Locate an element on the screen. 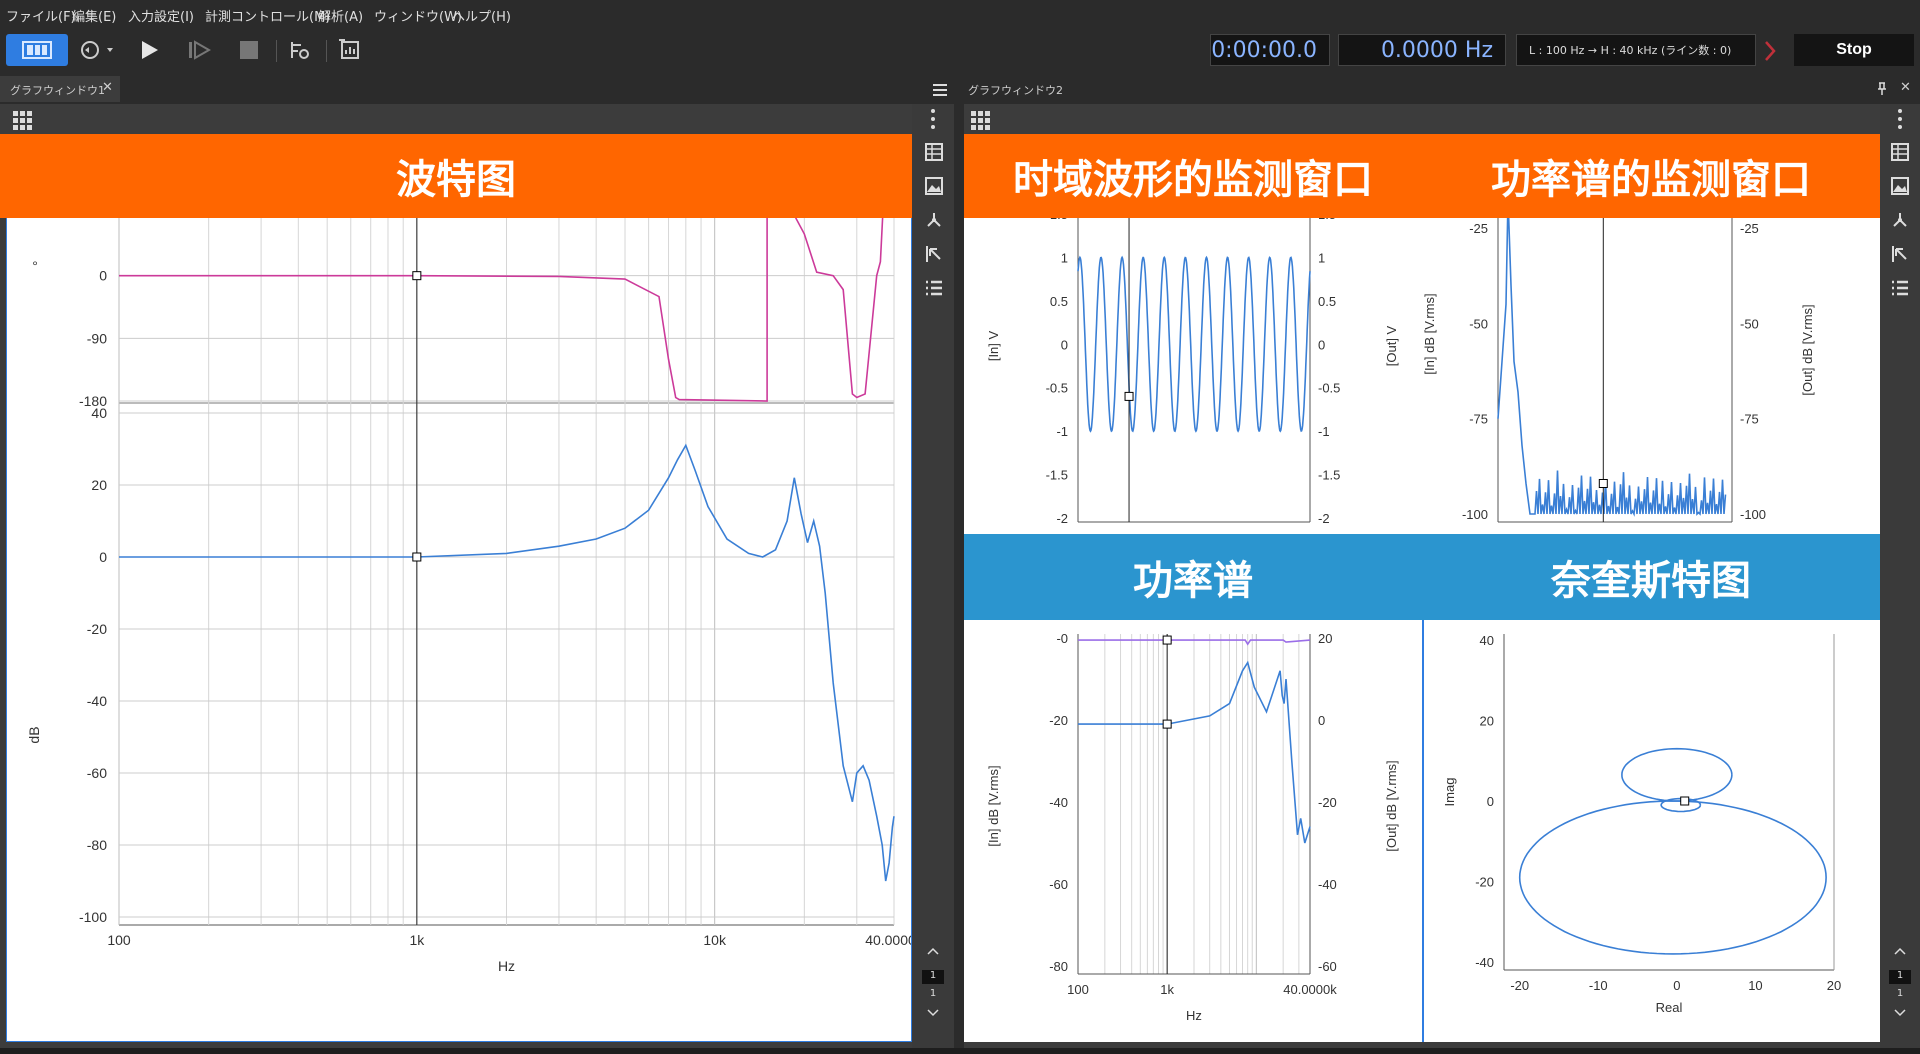  y-tick-label: -80 is located at coordinates (97, 845).